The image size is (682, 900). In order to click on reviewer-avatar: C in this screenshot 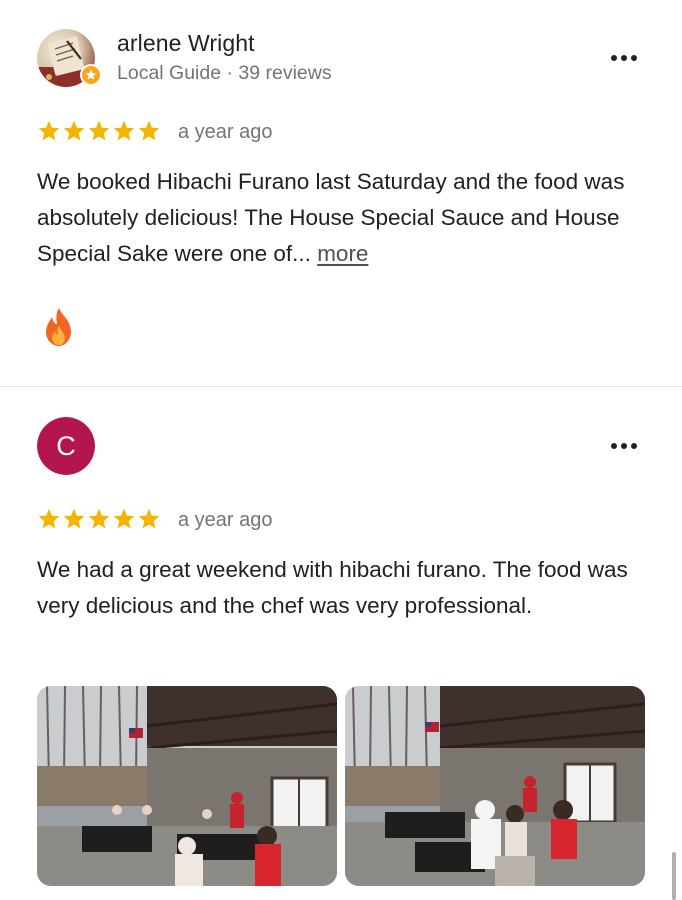, I will do `click(66, 446)`.